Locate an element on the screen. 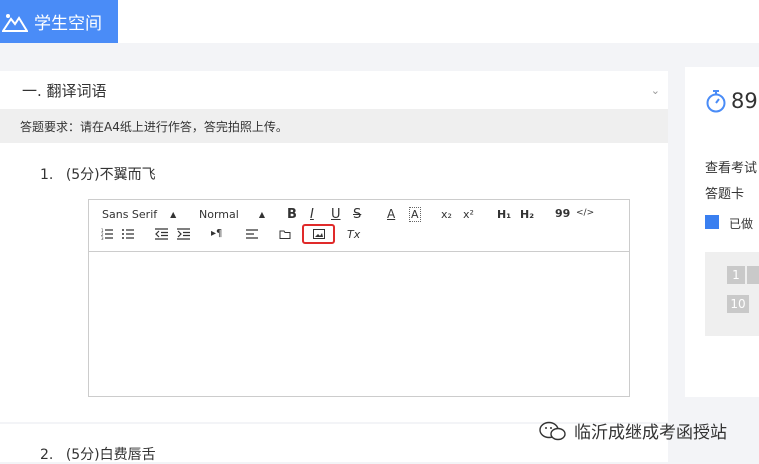 This screenshot has width=759, height=464. strike-button: S is located at coordinates (357, 214).